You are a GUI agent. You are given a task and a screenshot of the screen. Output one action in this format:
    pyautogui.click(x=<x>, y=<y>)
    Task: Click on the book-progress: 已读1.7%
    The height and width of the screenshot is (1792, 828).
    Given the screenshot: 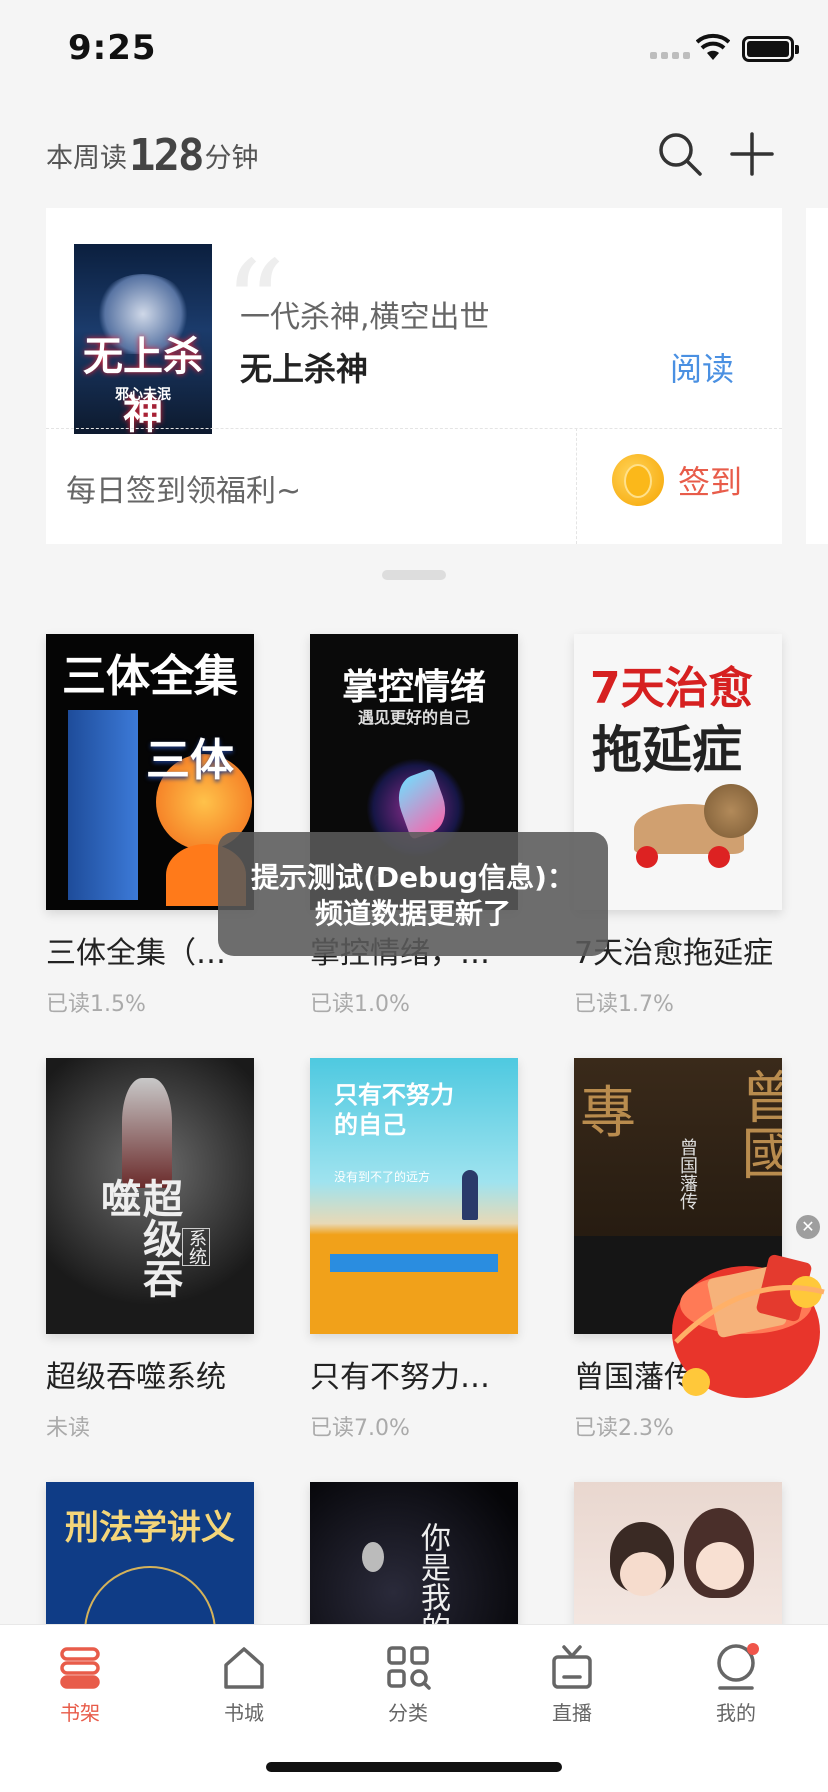 What is the action you would take?
    pyautogui.click(x=624, y=1004)
    